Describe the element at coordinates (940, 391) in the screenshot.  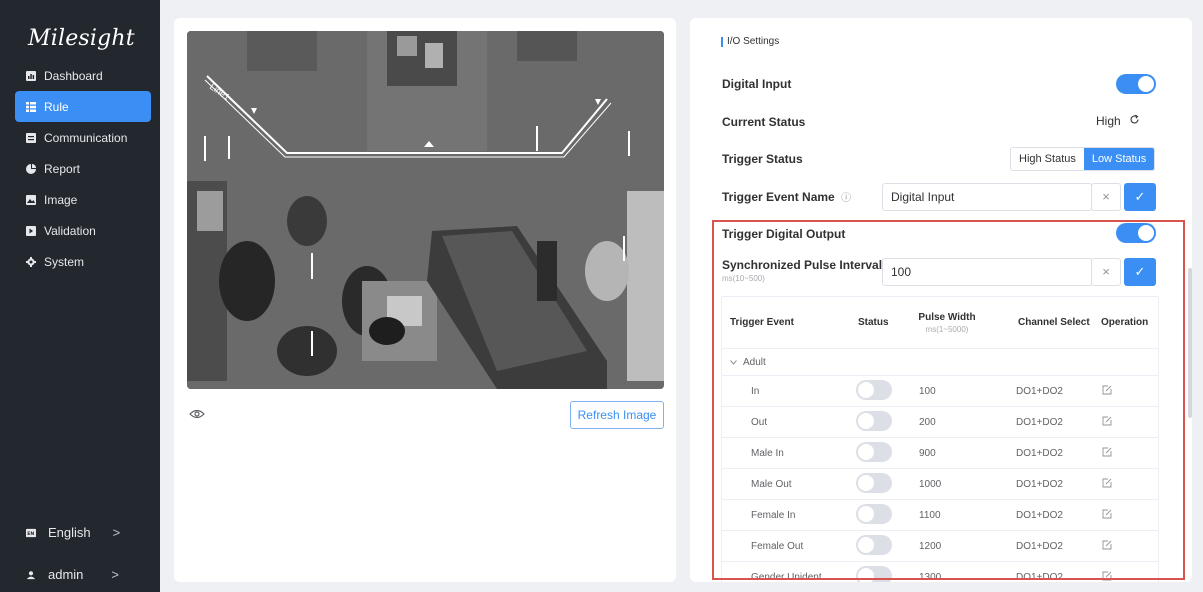
I see `table-row: In 100 DO1+DO2` at that location.